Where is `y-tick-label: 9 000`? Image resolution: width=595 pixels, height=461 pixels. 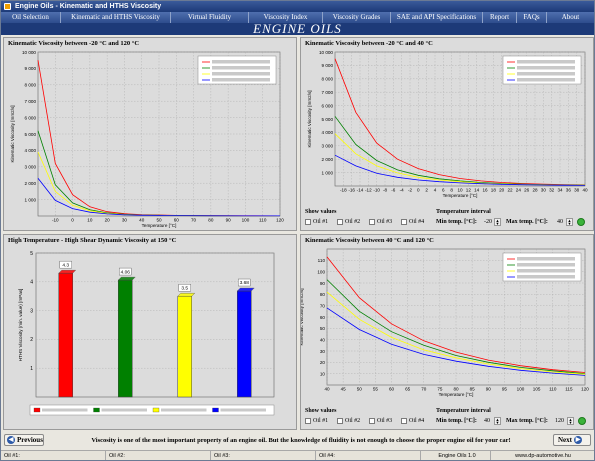
y-tick-label: 9 000 is located at coordinates (31, 68).